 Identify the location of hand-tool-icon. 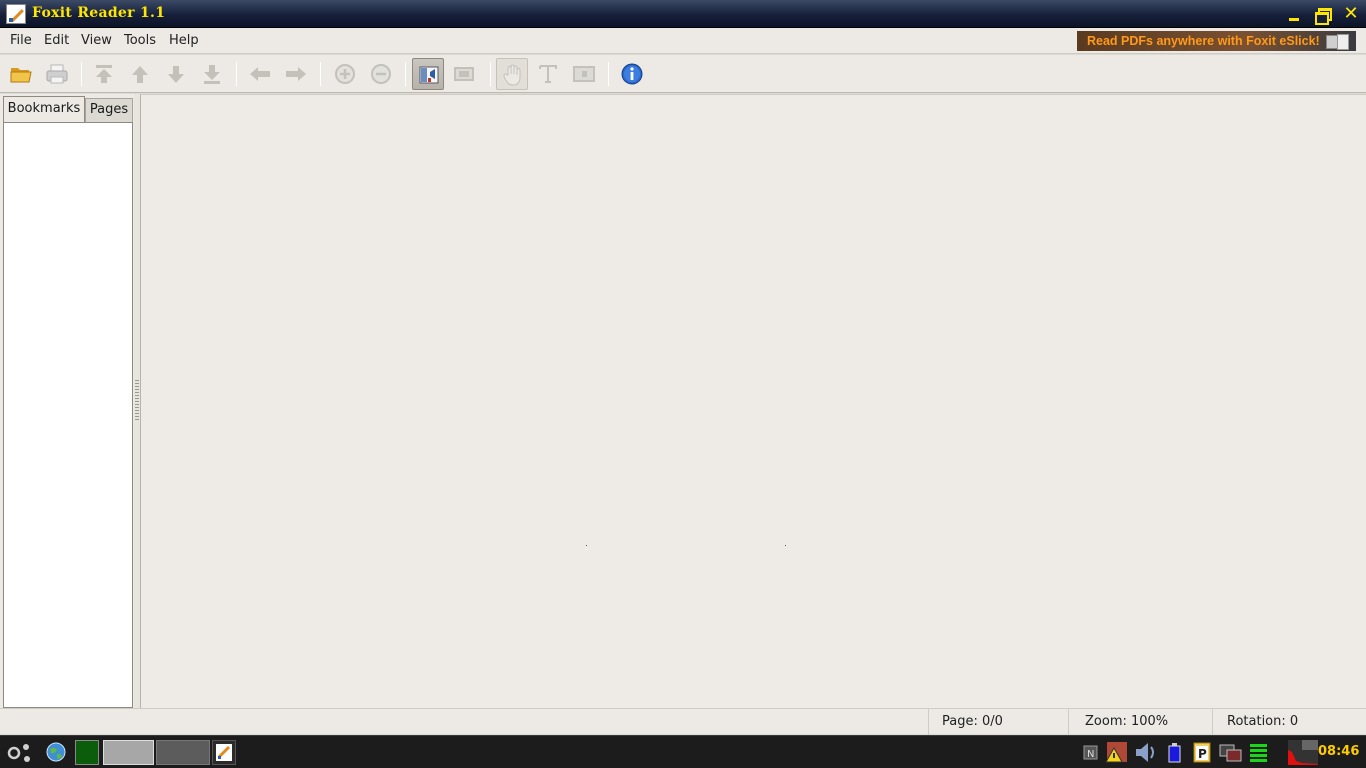
(512, 75).